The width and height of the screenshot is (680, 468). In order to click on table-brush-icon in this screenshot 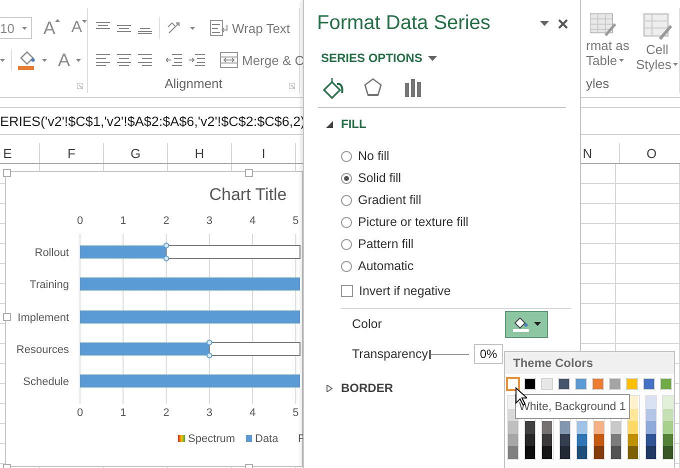, I will do `click(603, 25)`.